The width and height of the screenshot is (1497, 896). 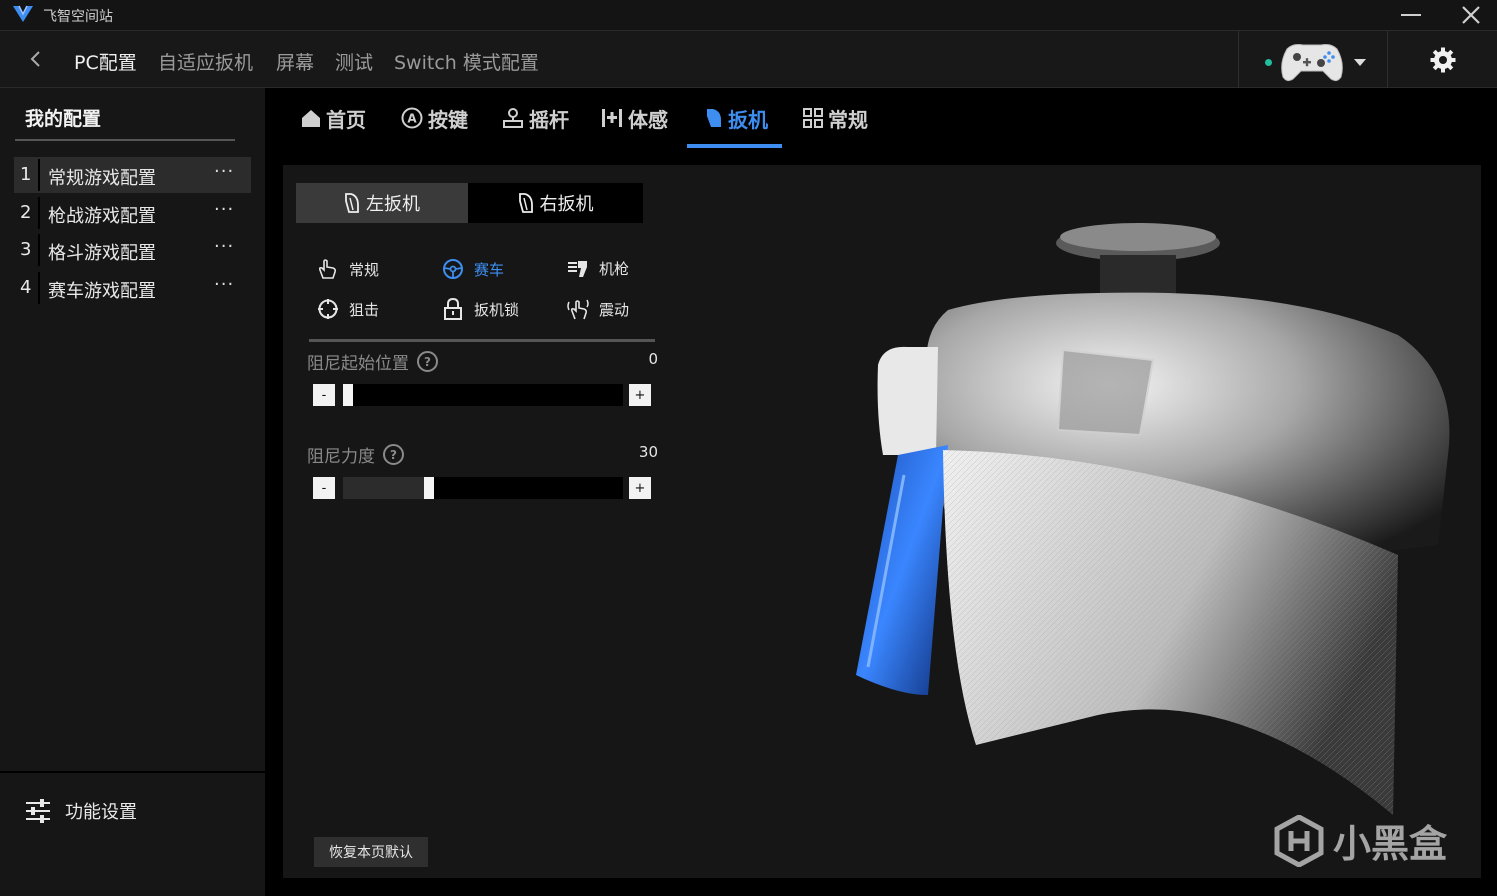 What do you see at coordinates (341, 457) in the screenshot?
I see `slider-label-text: 阻尼力度` at bounding box center [341, 457].